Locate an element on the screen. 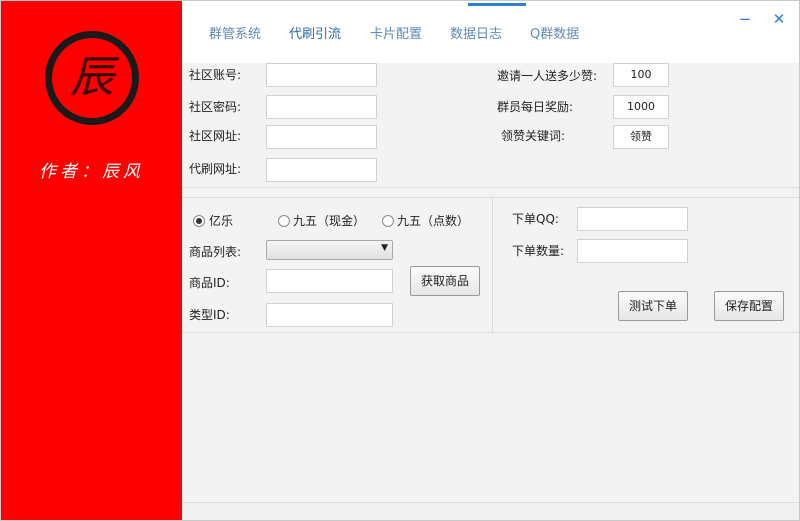  radio-yile is located at coordinates (199, 221).